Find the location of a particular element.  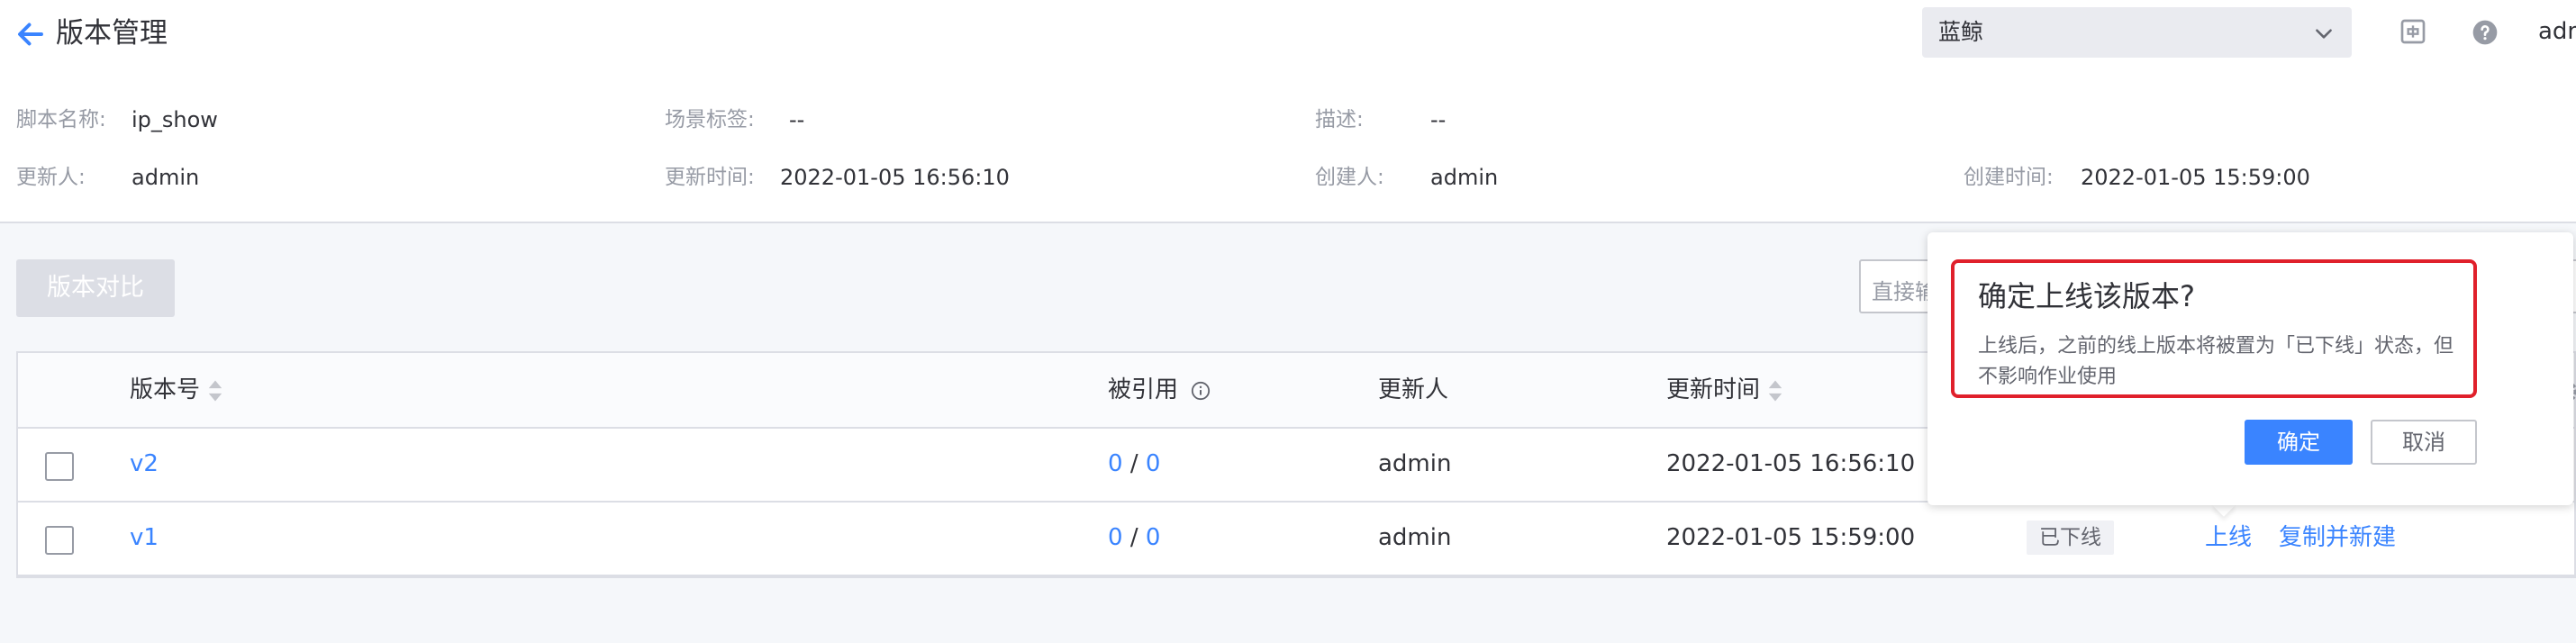

column-version-label: 版本号 is located at coordinates (165, 389).